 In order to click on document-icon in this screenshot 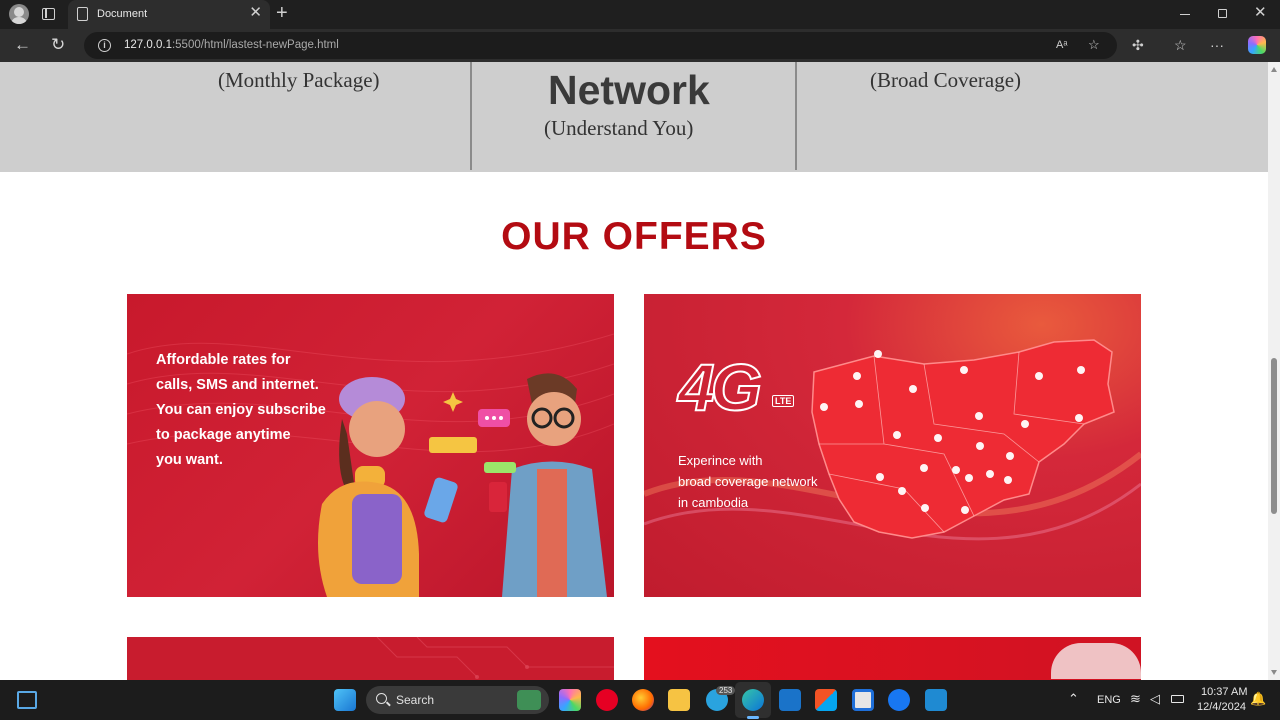, I will do `click(82, 14)`.